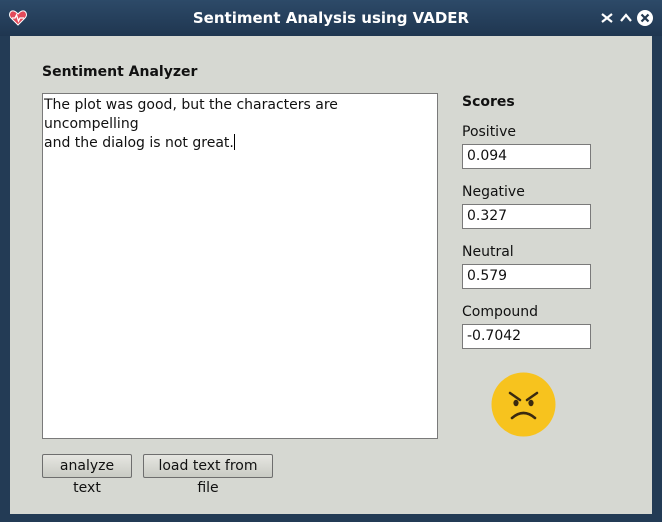  I want to click on negative-label: Negative, so click(493, 192).